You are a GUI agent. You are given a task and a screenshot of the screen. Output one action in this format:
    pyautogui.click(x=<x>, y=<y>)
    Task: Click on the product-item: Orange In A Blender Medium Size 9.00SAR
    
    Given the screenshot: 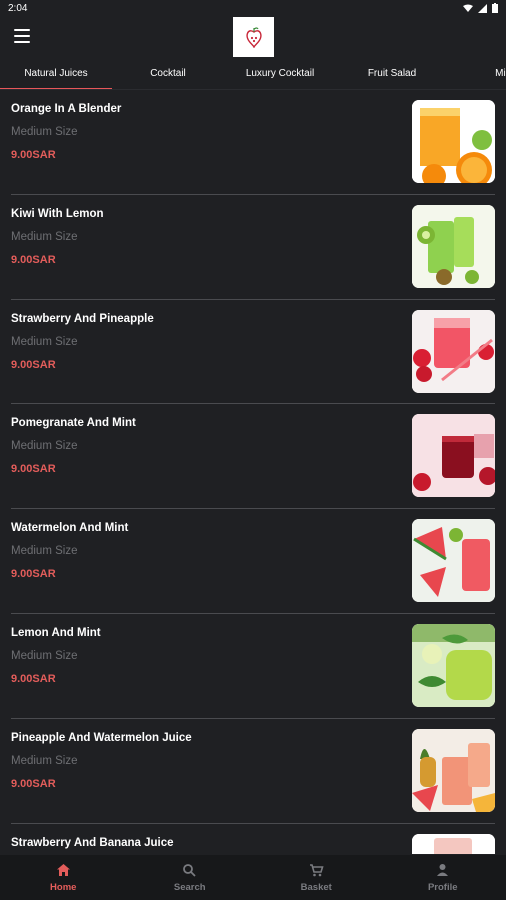 What is the action you would take?
    pyautogui.click(x=253, y=142)
    